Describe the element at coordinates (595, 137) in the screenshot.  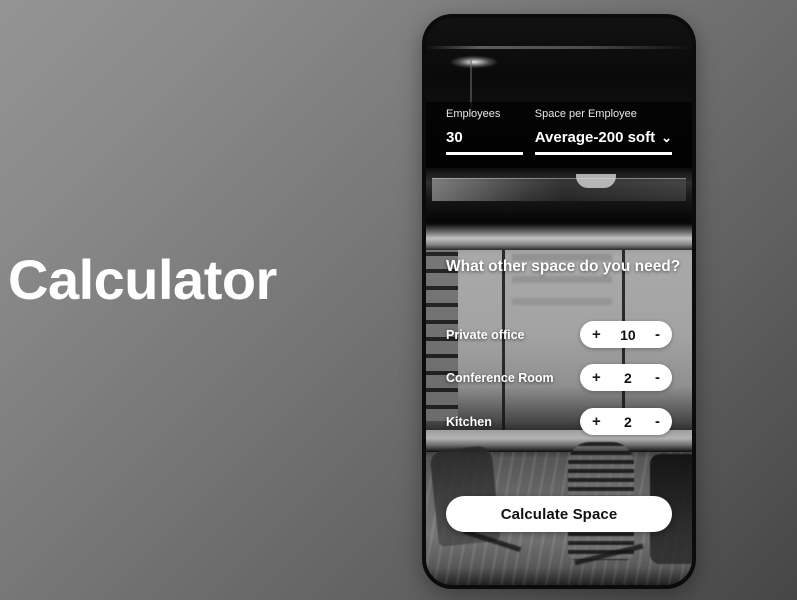
I see `space-per-employee-value: Average-200 soft` at that location.